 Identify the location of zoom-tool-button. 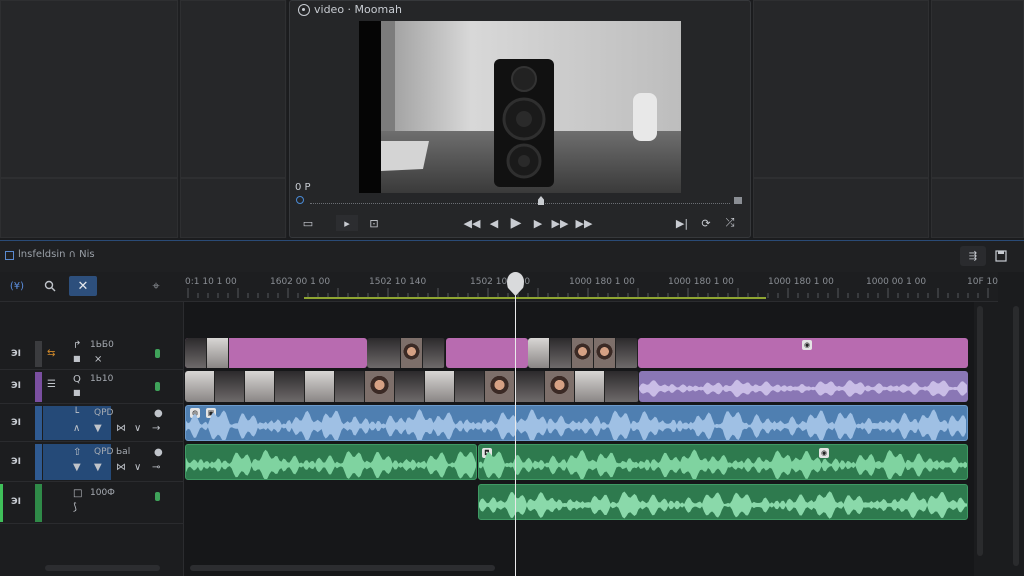
(50, 286).